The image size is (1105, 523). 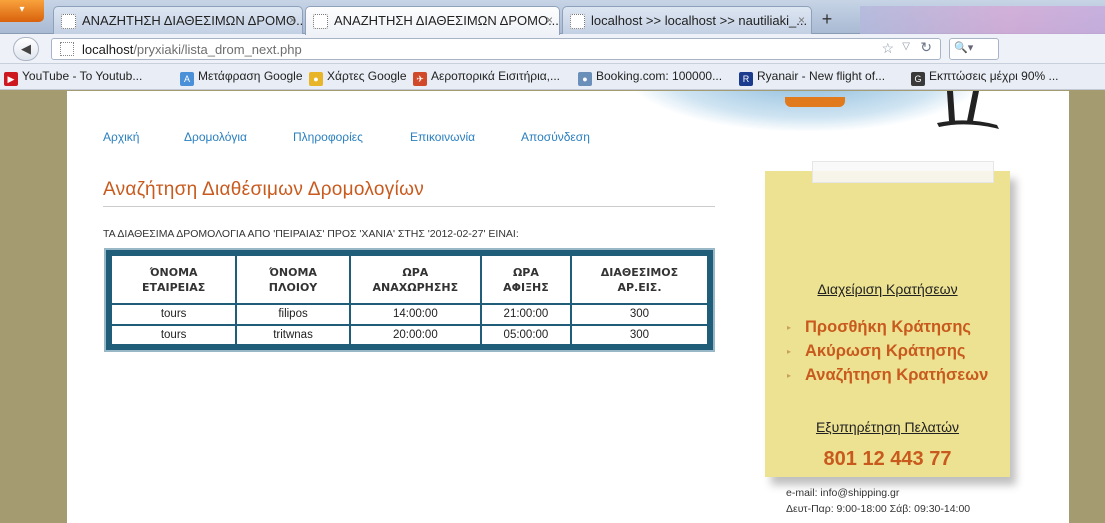 I want to click on bookmark-translate: A Μετάφραση Google, so click(x=241, y=77).